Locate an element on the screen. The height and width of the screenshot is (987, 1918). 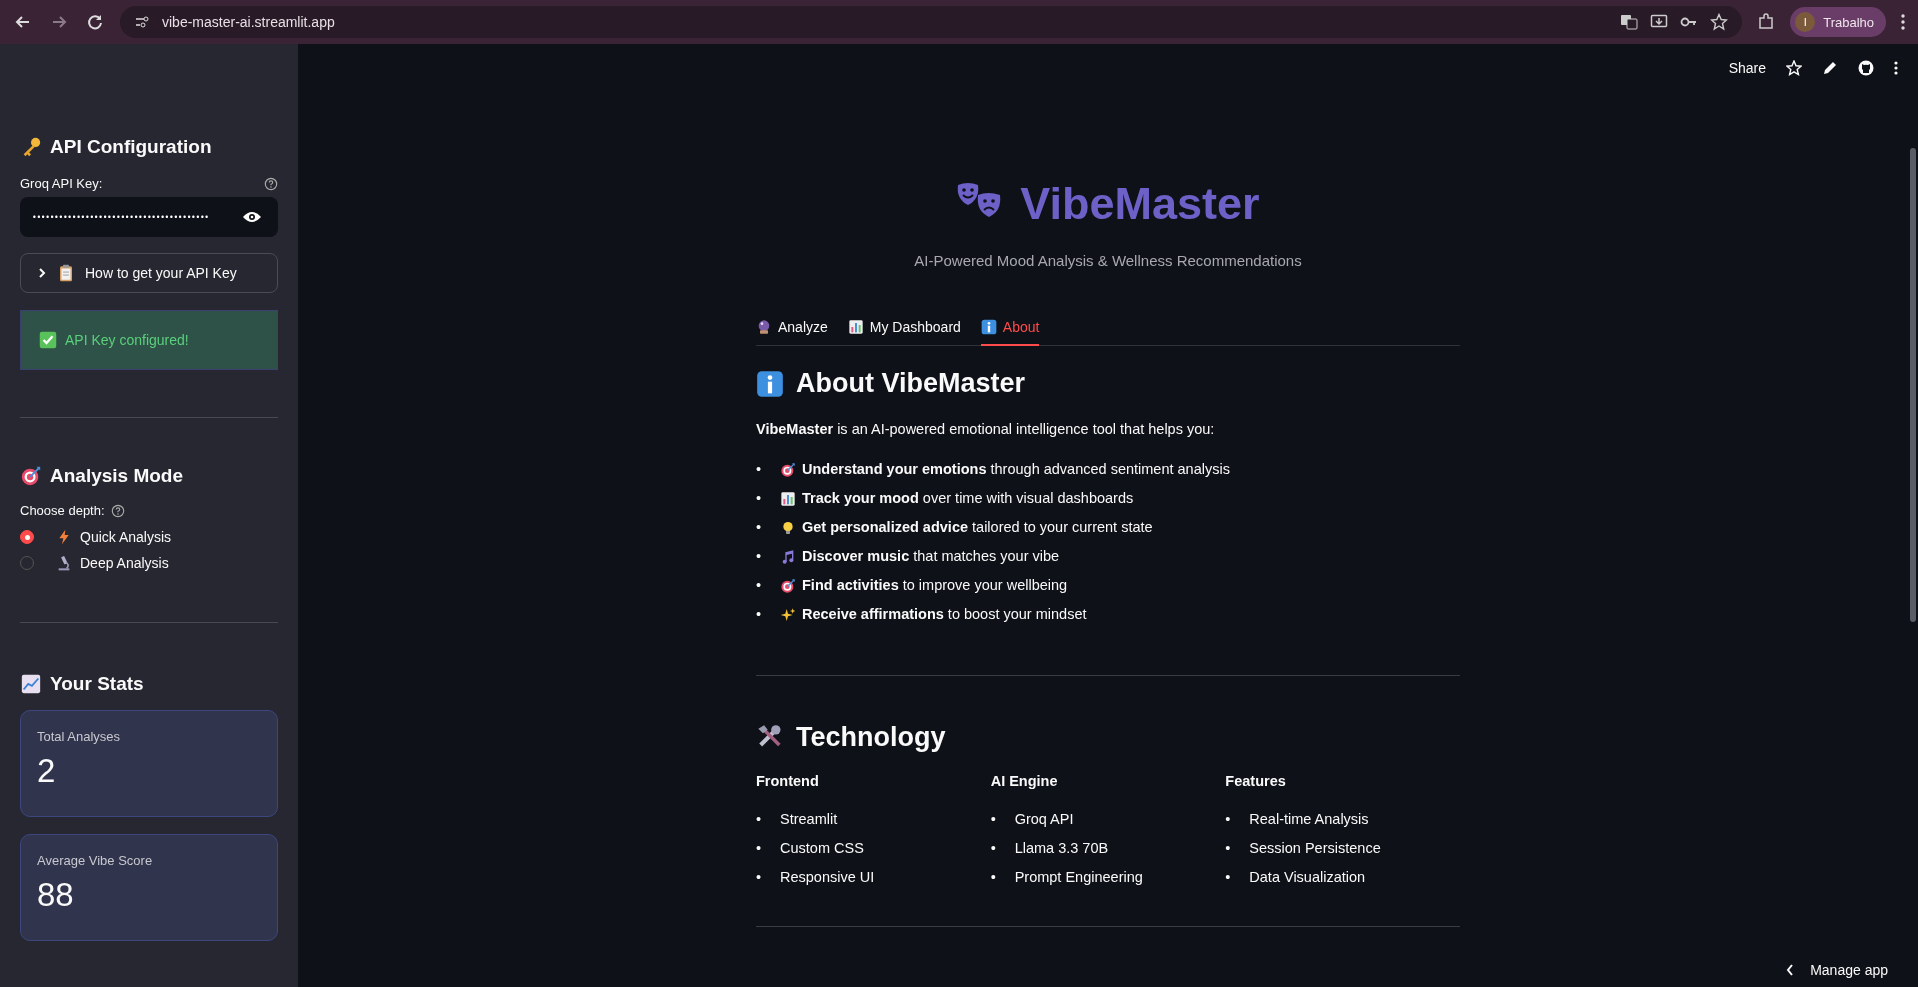
expander: How to get your API Key is located at coordinates (149, 273).